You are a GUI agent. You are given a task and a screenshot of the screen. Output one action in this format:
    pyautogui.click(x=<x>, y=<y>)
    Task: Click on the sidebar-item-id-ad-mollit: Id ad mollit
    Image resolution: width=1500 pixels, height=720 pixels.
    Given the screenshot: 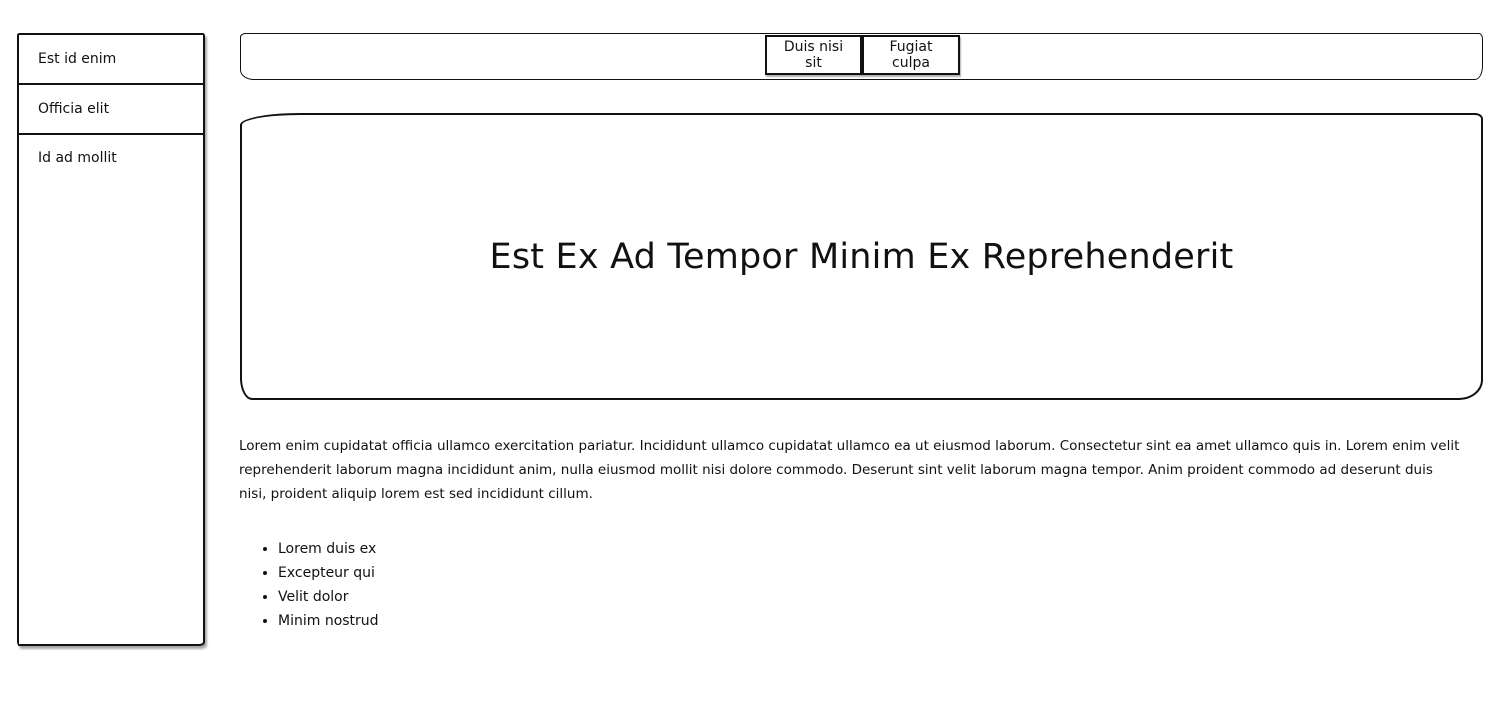 What is the action you would take?
    pyautogui.click(x=111, y=160)
    